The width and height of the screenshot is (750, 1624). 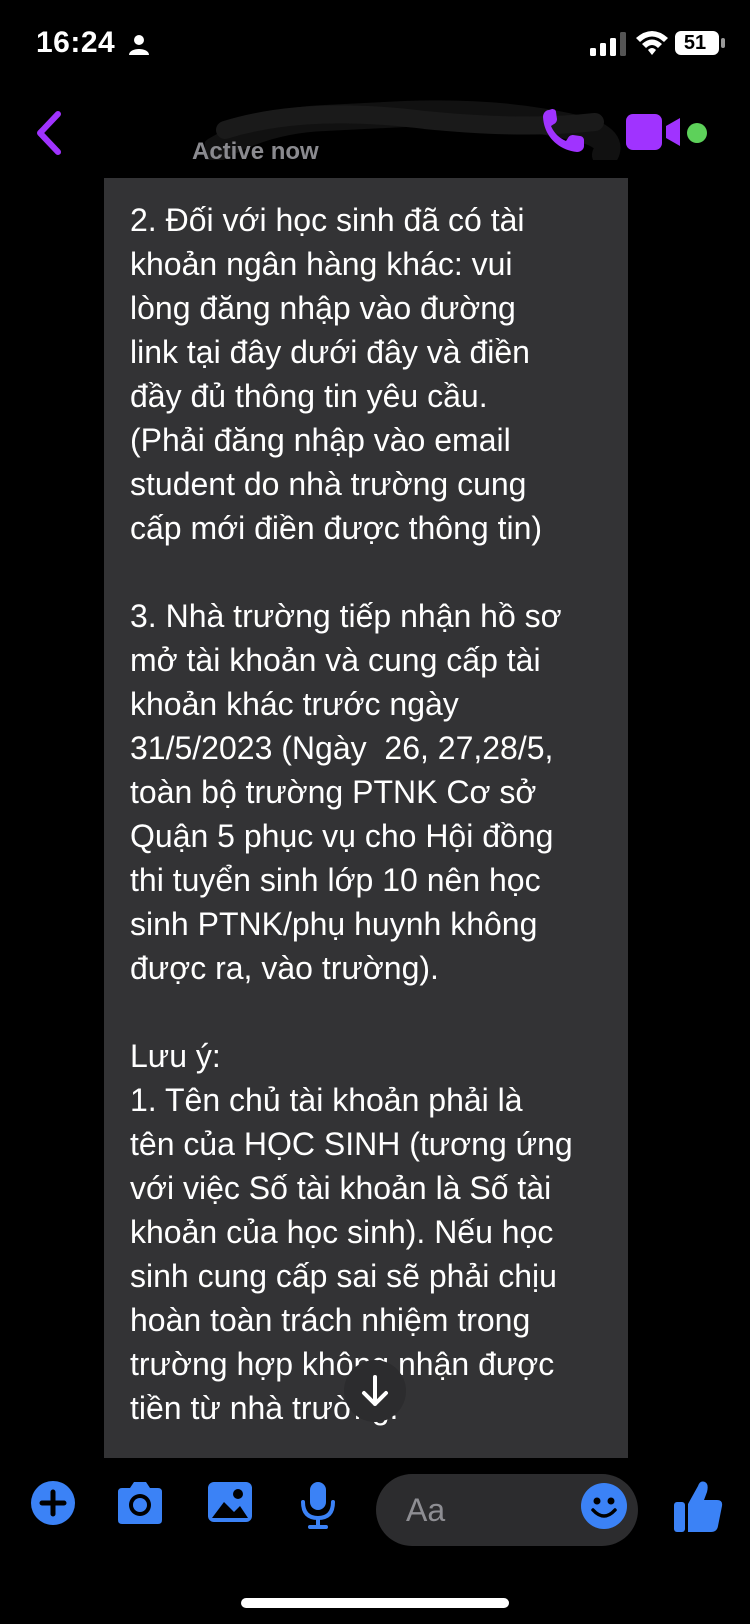 What do you see at coordinates (140, 1503) in the screenshot?
I see `camera-icon` at bounding box center [140, 1503].